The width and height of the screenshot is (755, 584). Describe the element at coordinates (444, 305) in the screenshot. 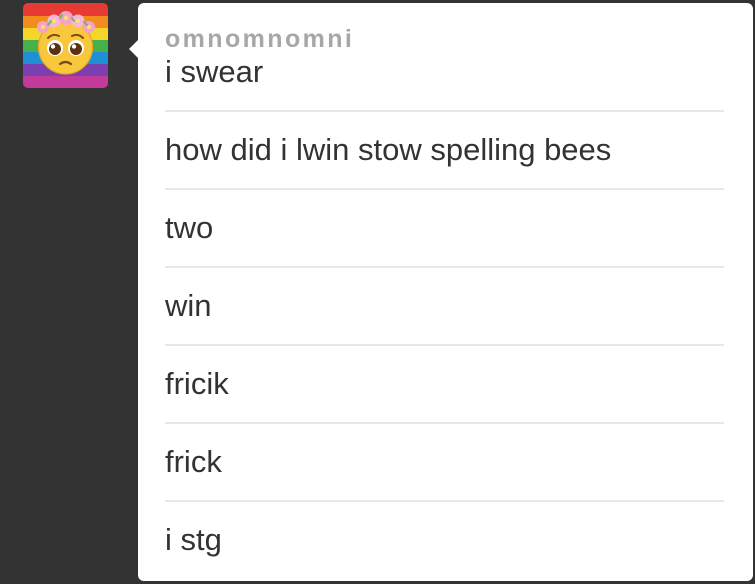

I see `message-item: win` at that location.